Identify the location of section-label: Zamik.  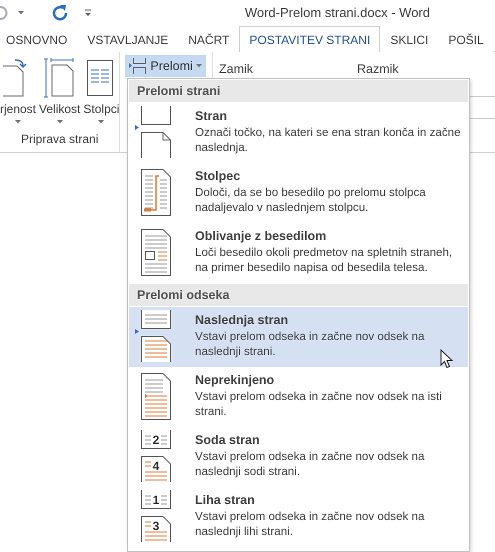
(236, 69).